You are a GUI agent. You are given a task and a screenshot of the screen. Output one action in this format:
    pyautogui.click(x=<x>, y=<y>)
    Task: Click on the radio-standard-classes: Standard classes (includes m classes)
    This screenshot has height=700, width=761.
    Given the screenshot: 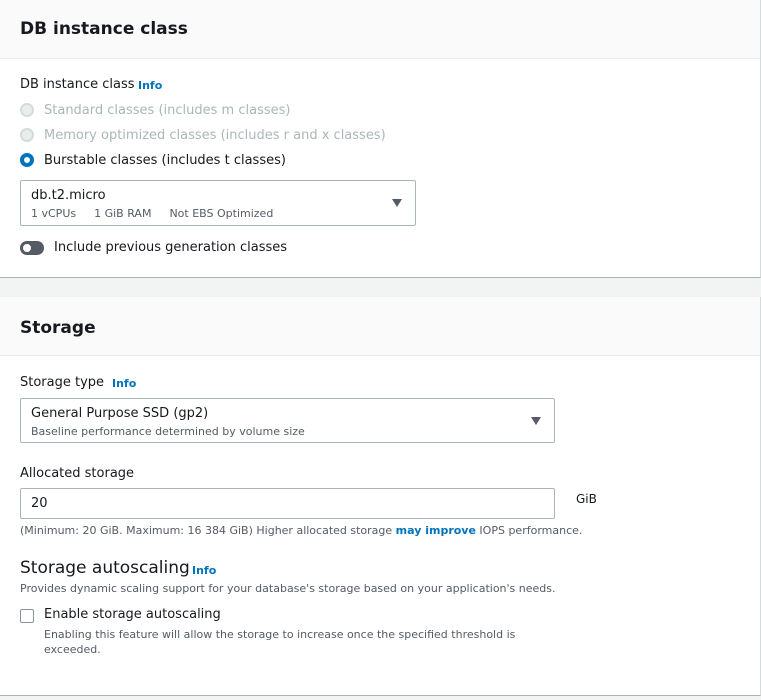 What is the action you would take?
    pyautogui.click(x=155, y=110)
    